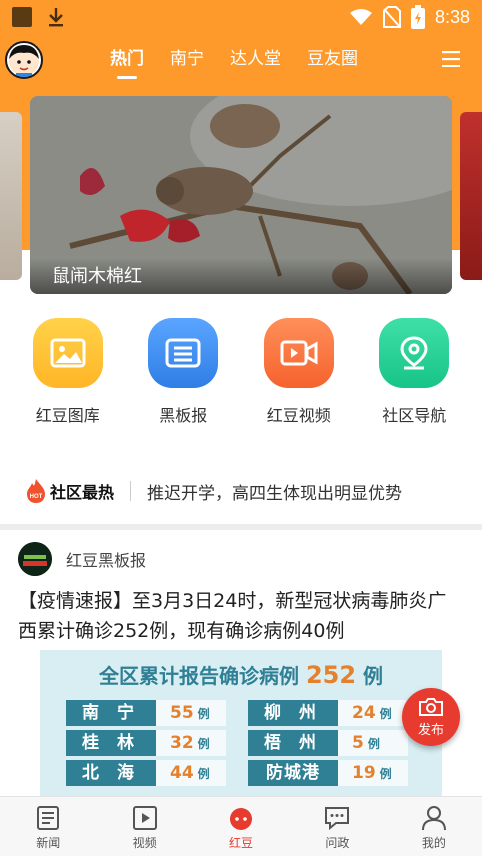 This screenshot has height=856, width=482. What do you see at coordinates (391, 17) in the screenshot?
I see `no-sim-icon` at bounding box center [391, 17].